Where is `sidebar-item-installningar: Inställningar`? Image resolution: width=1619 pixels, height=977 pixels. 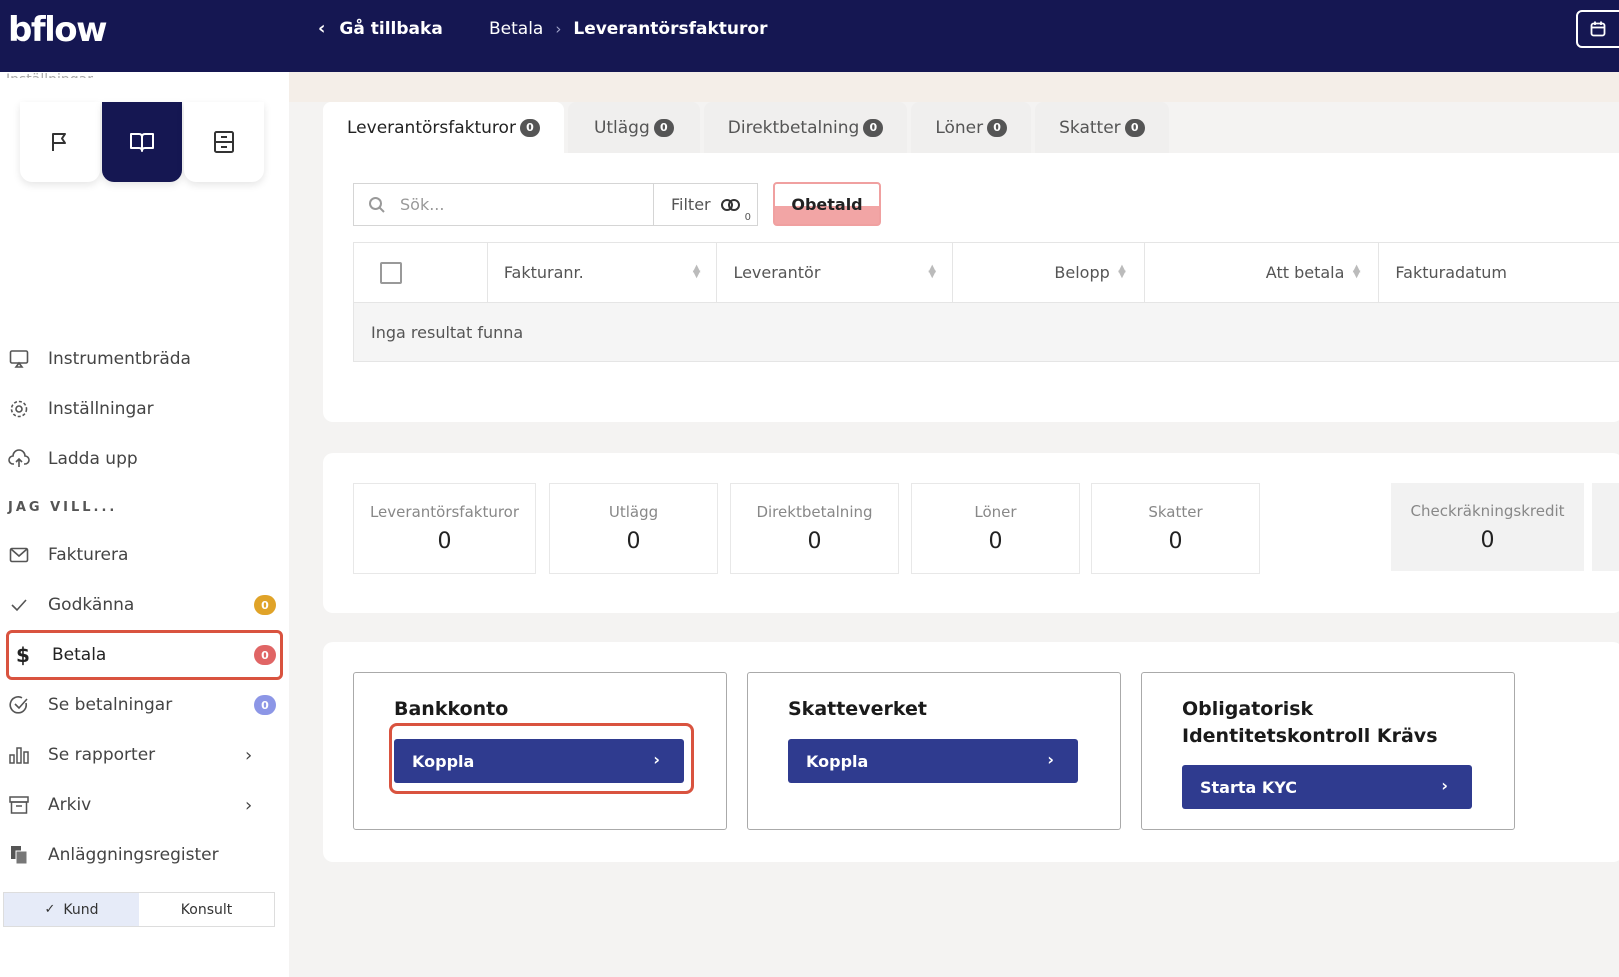
sidebar-item-installningar: Inställningar is located at coordinates (144, 409).